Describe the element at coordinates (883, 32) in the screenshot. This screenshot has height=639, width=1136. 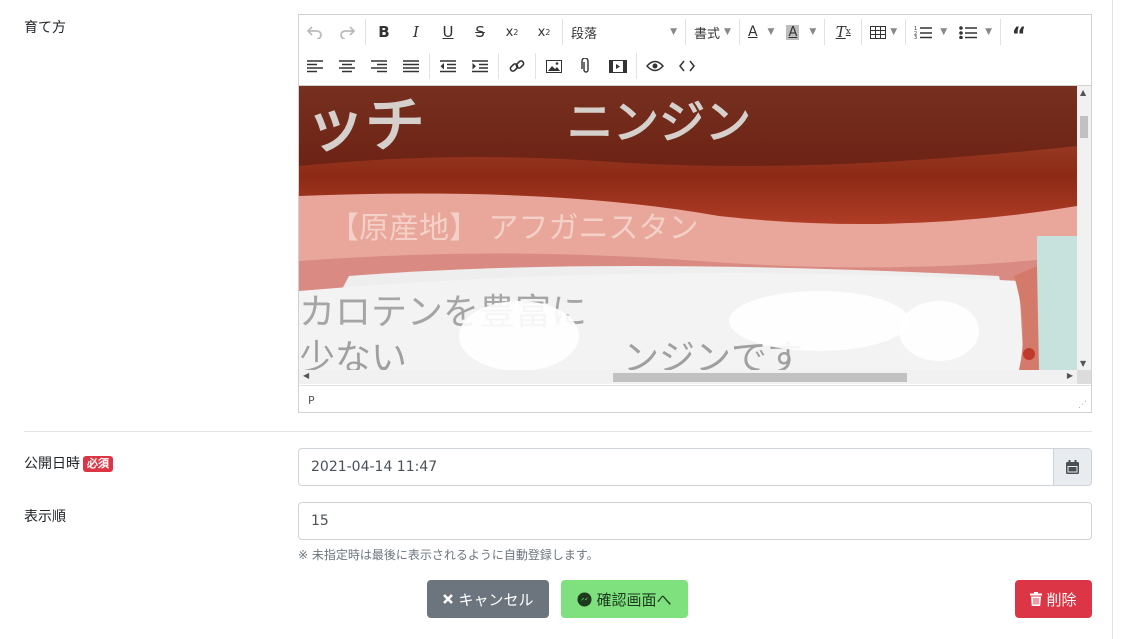
I see `table-icon: ▼` at that location.